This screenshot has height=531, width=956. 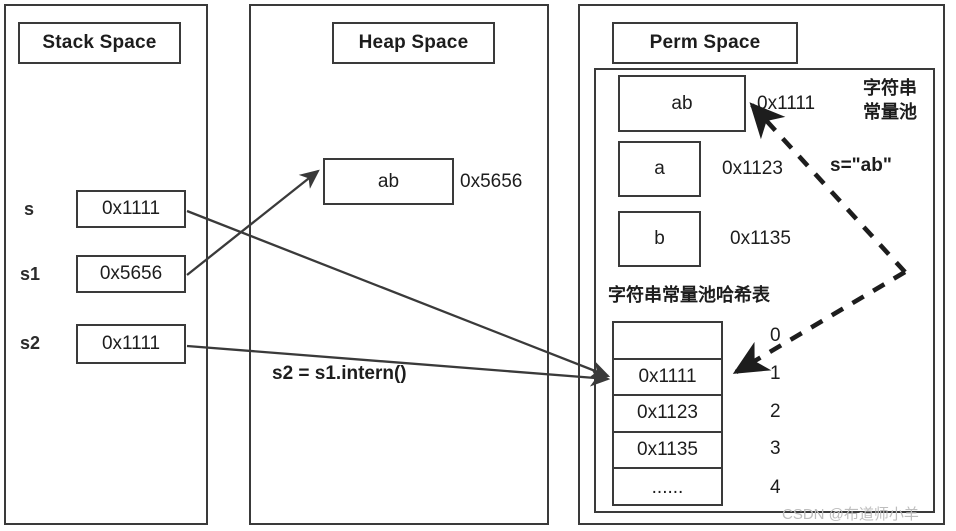 I want to click on hash-row-value: 0x1135, so click(x=667, y=450).